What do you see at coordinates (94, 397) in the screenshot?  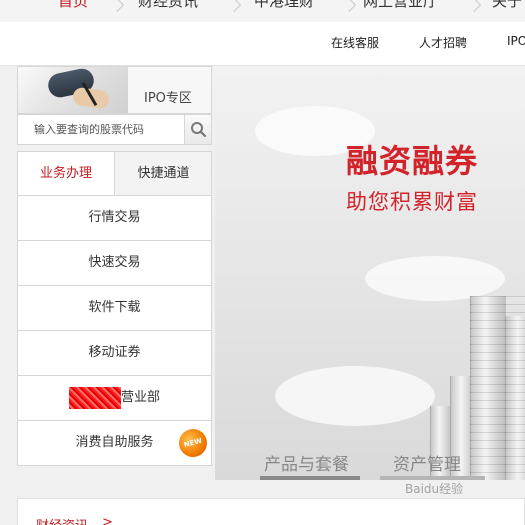 I see `redaction-mark` at bounding box center [94, 397].